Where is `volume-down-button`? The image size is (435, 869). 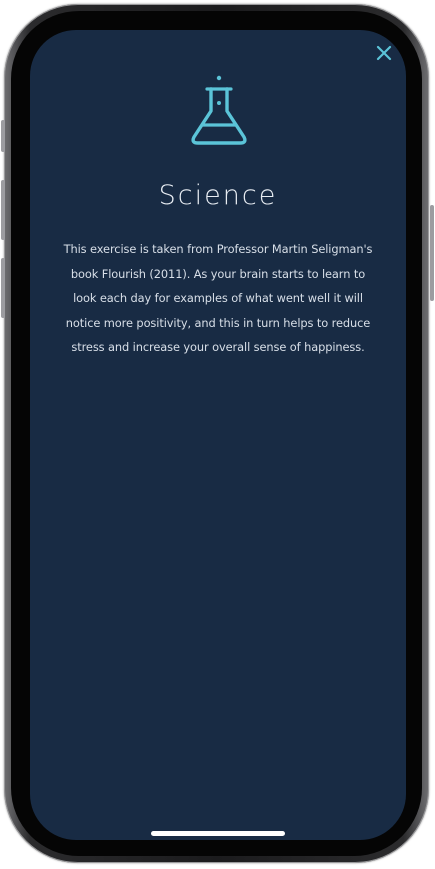 volume-down-button is located at coordinates (3, 288).